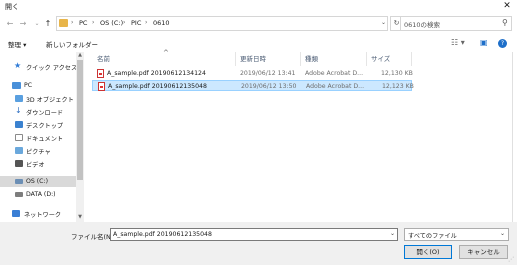  Describe the element at coordinates (103, 59) in the screenshot. I see `column-header-name: 名前` at that location.